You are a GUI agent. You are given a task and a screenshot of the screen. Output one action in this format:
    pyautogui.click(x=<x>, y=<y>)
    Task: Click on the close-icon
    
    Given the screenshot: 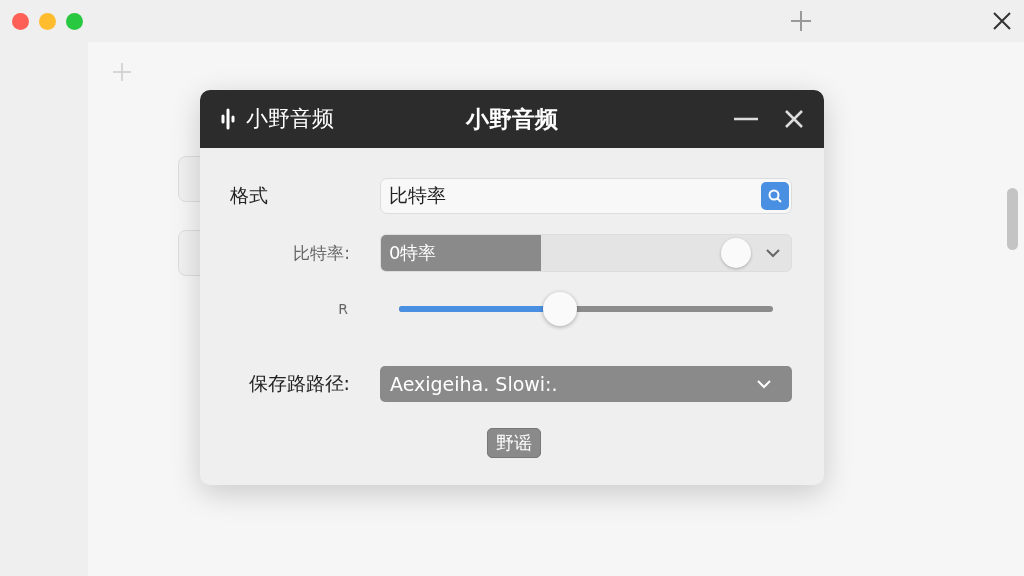 What is the action you would take?
    pyautogui.click(x=1002, y=21)
    